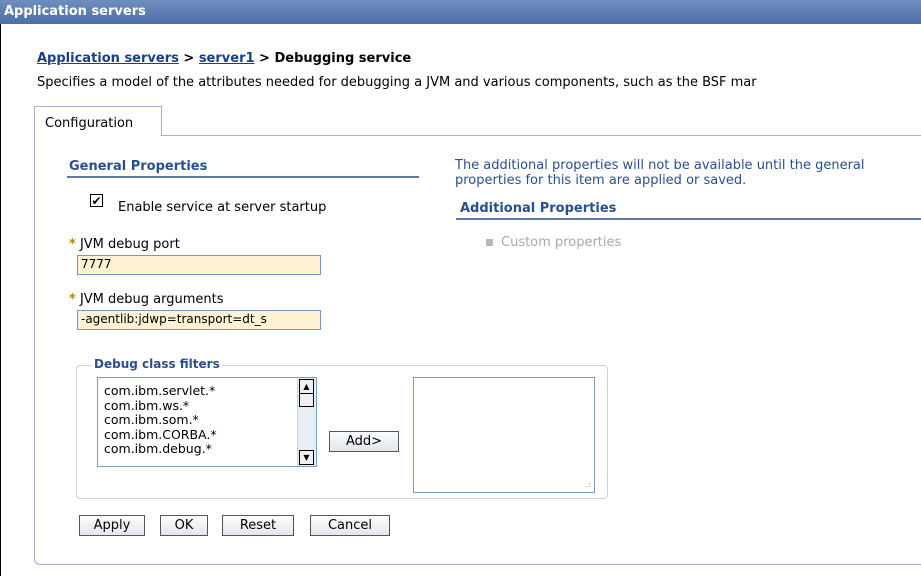  Describe the element at coordinates (160, 435) in the screenshot. I see `list-item: com.ibm.CORBA.*` at that location.